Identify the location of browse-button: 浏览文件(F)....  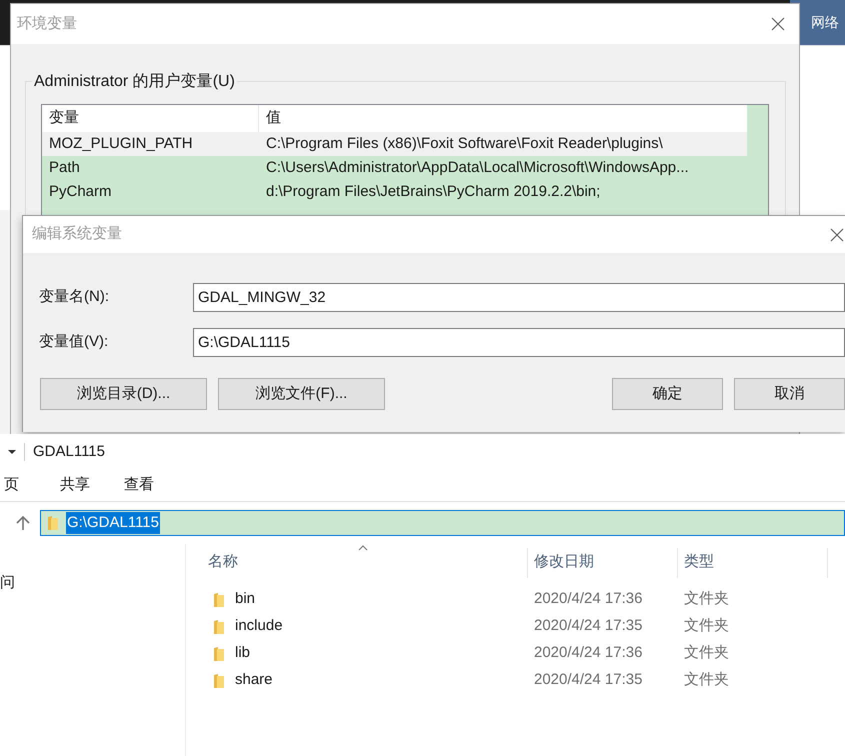
(301, 394).